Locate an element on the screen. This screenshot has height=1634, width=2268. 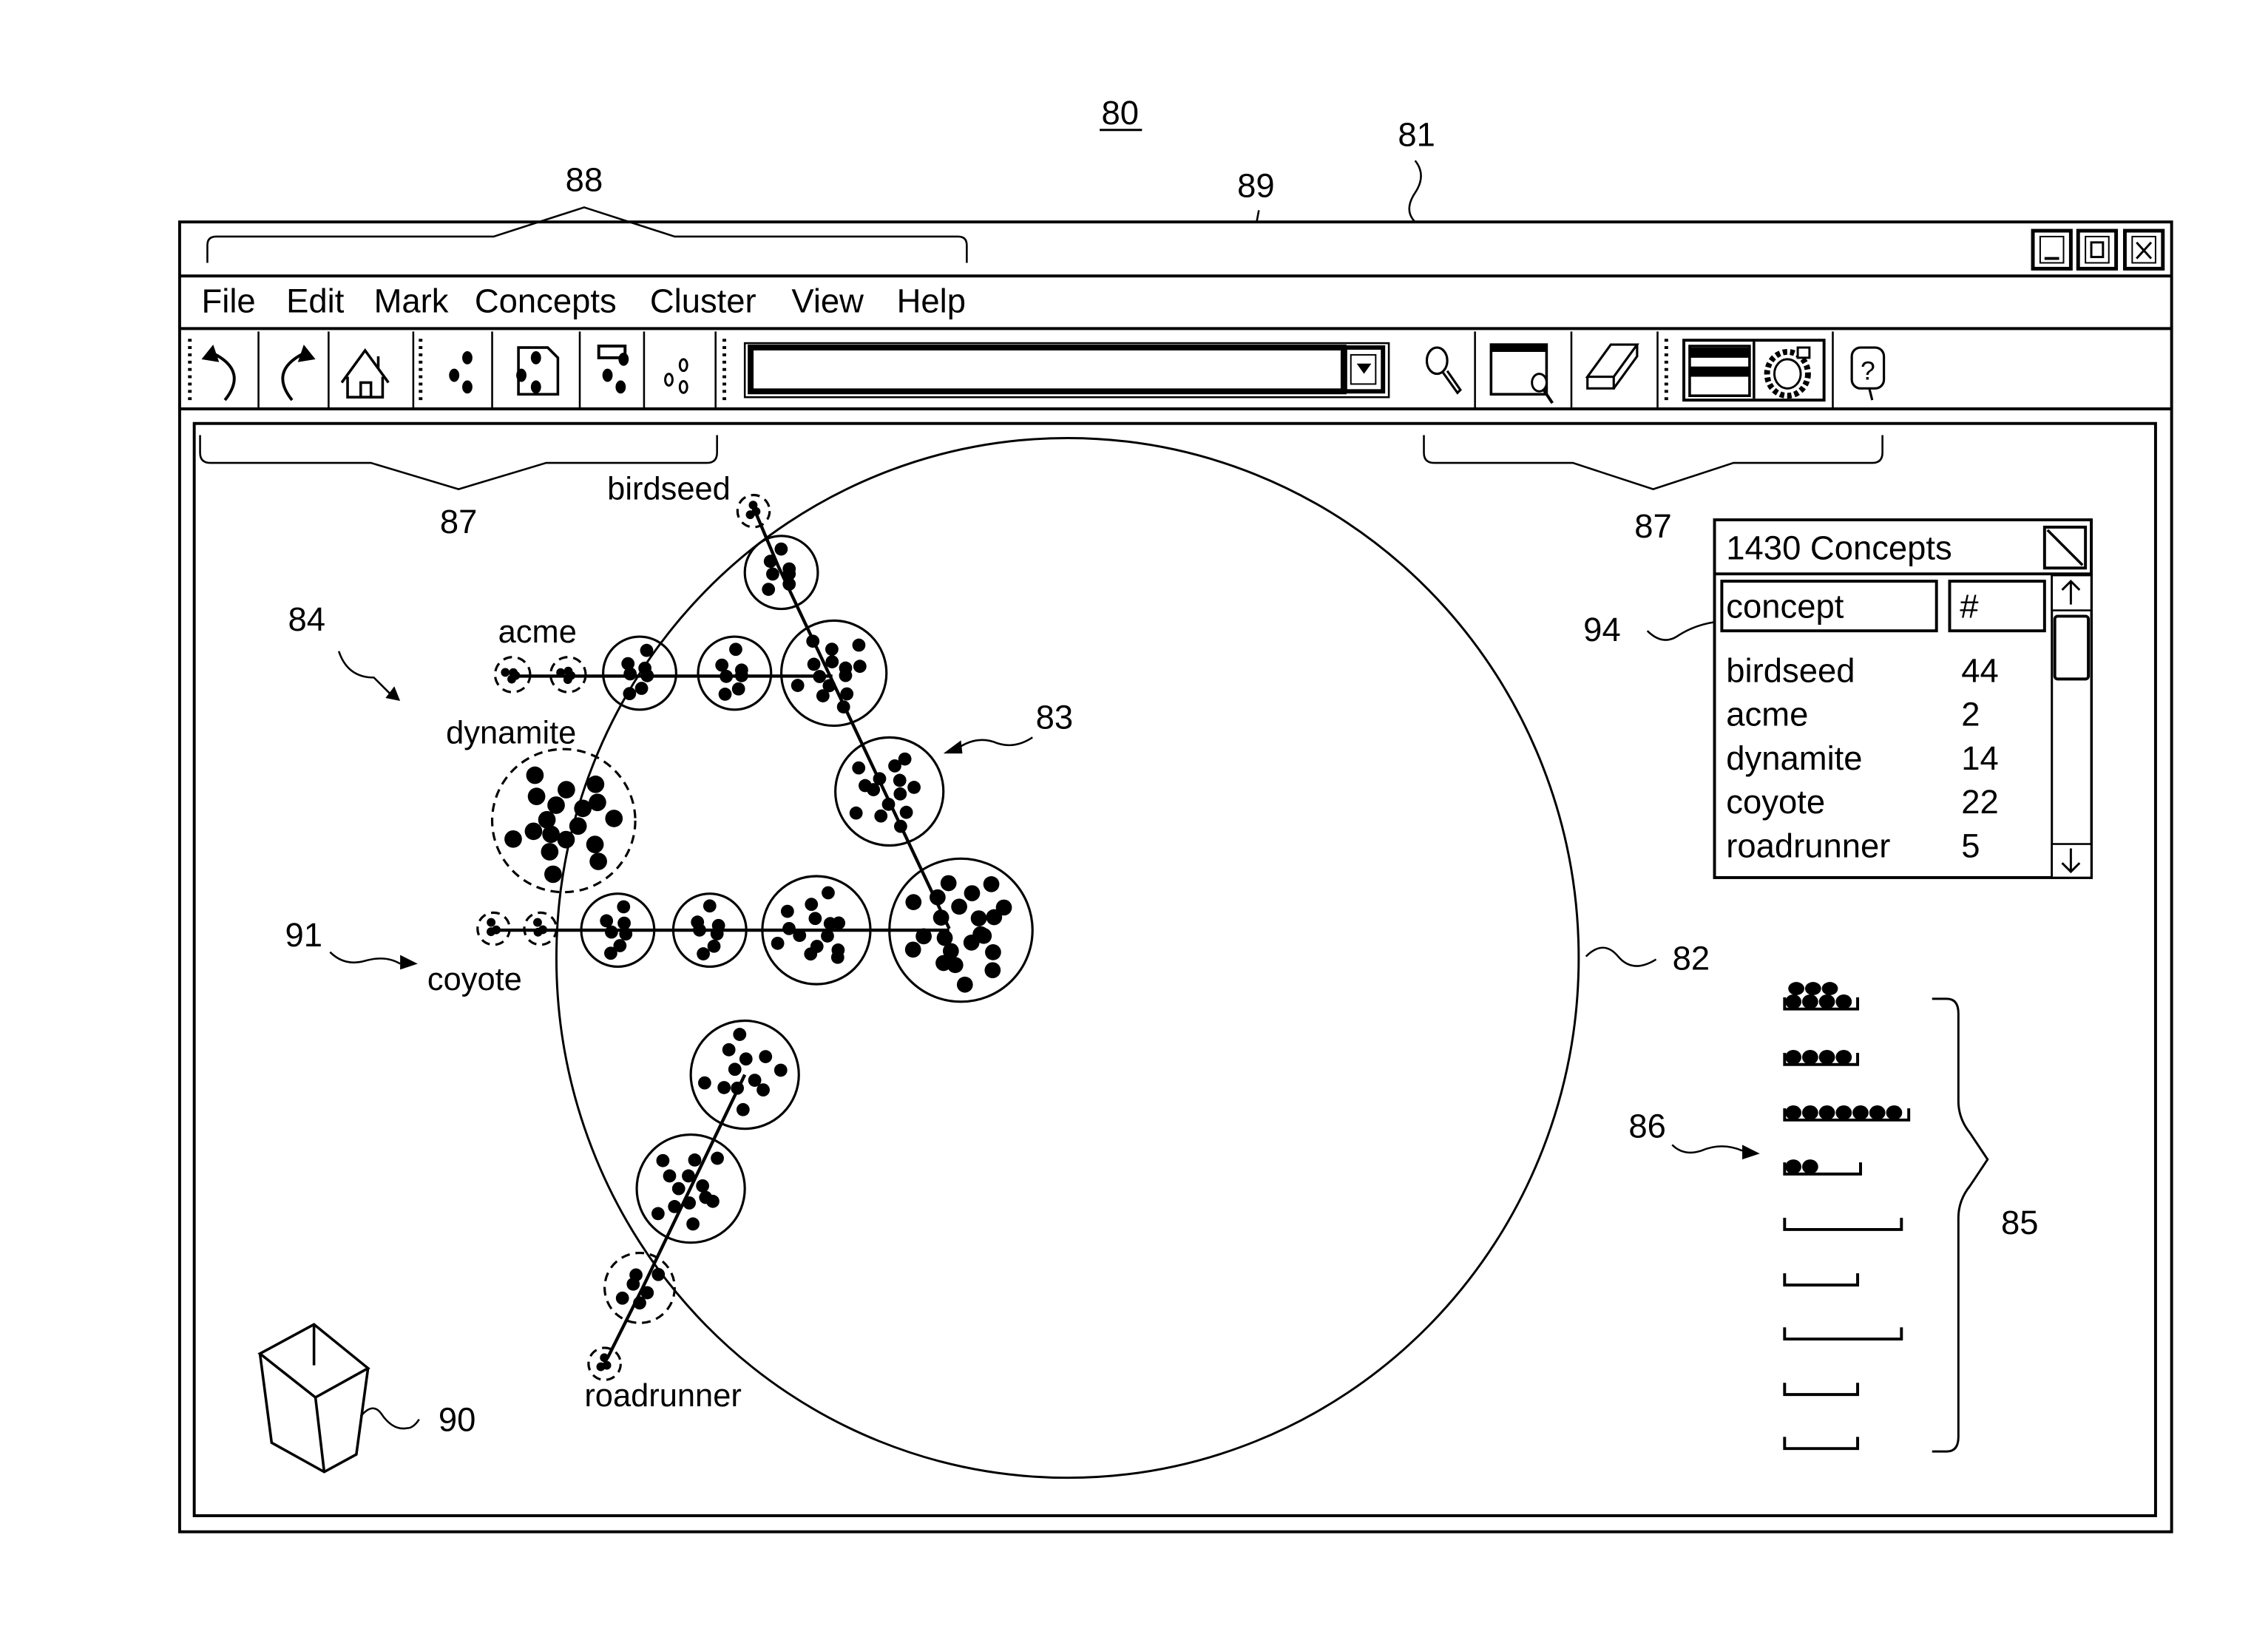
dropdown-button is located at coordinates (1364, 369).